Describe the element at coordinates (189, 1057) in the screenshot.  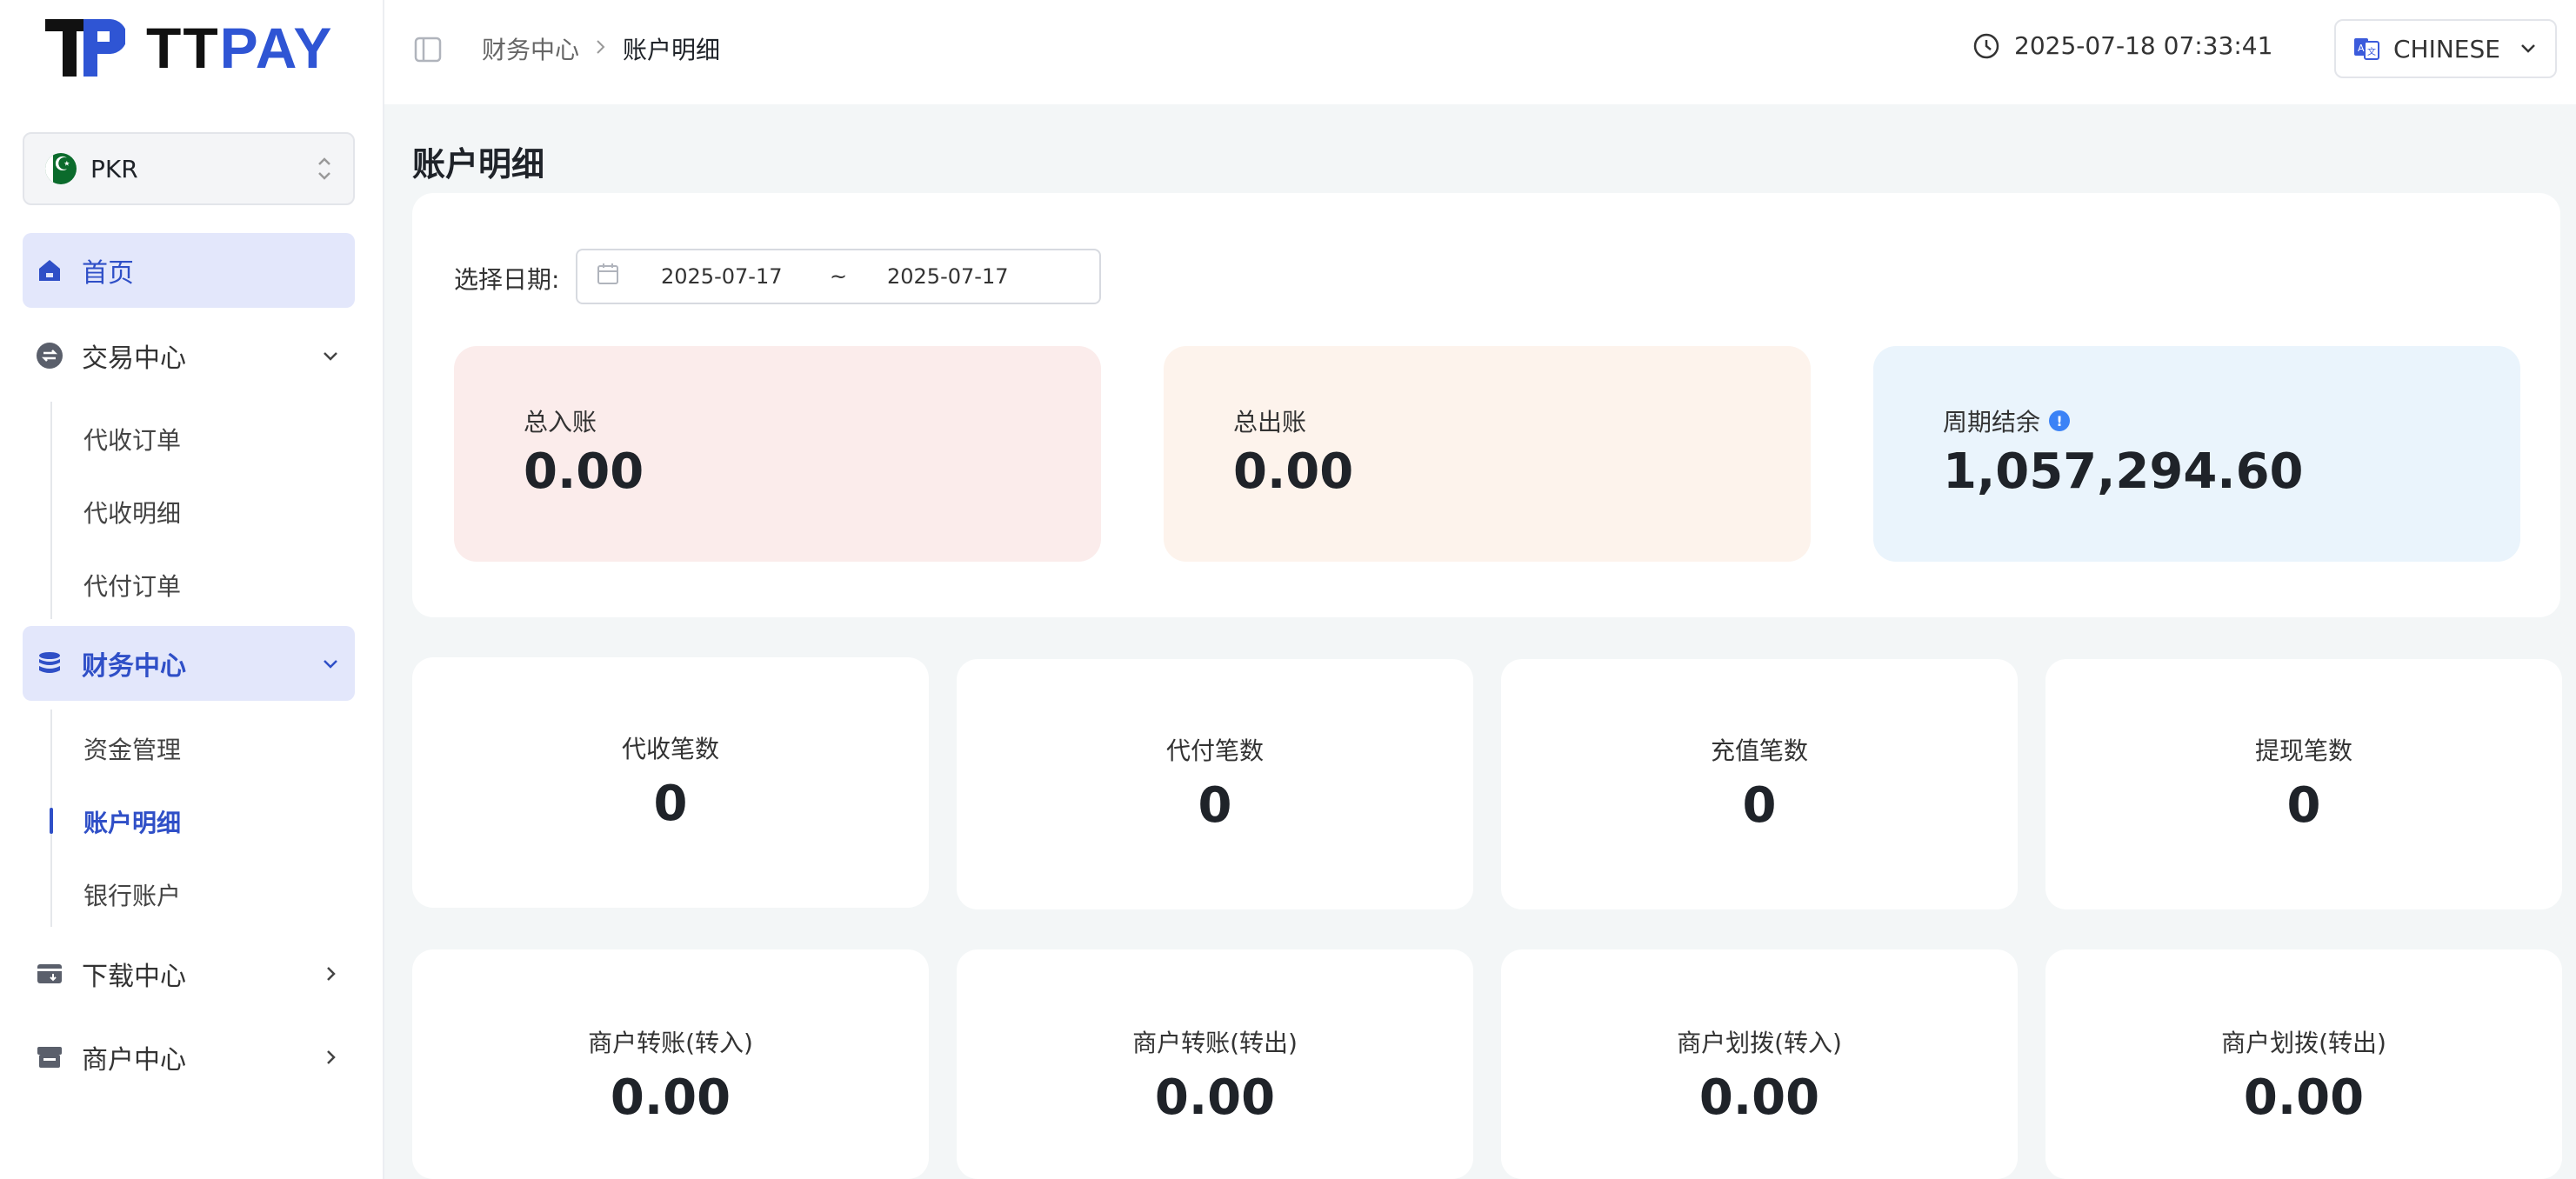
I see `sidebar-item-merchant-center: 商户中心` at that location.